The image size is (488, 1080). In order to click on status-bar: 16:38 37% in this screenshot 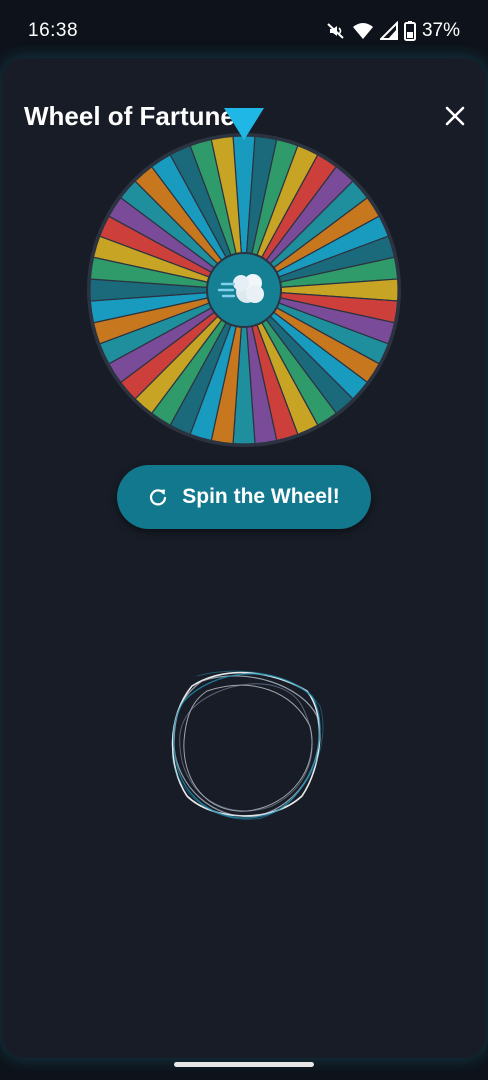, I will do `click(244, 31)`.